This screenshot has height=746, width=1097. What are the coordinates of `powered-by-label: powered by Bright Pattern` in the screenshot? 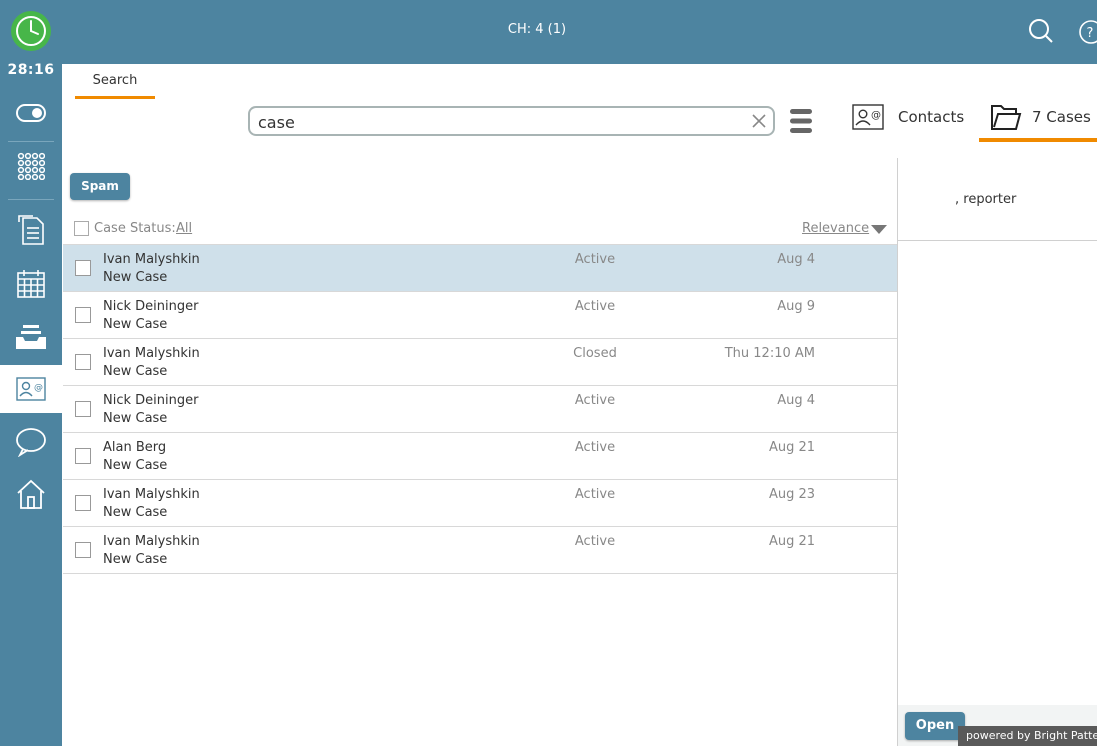 It's located at (1027, 736).